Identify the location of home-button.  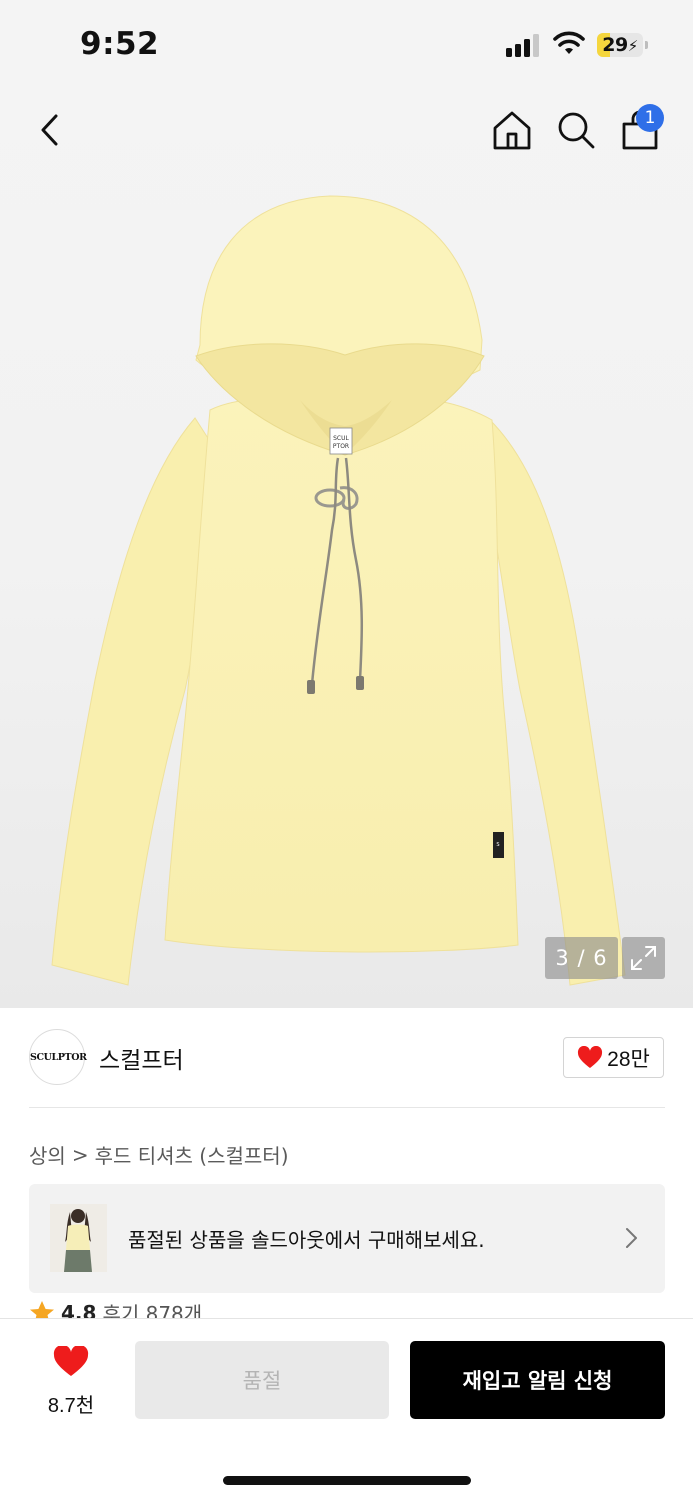
(512, 130).